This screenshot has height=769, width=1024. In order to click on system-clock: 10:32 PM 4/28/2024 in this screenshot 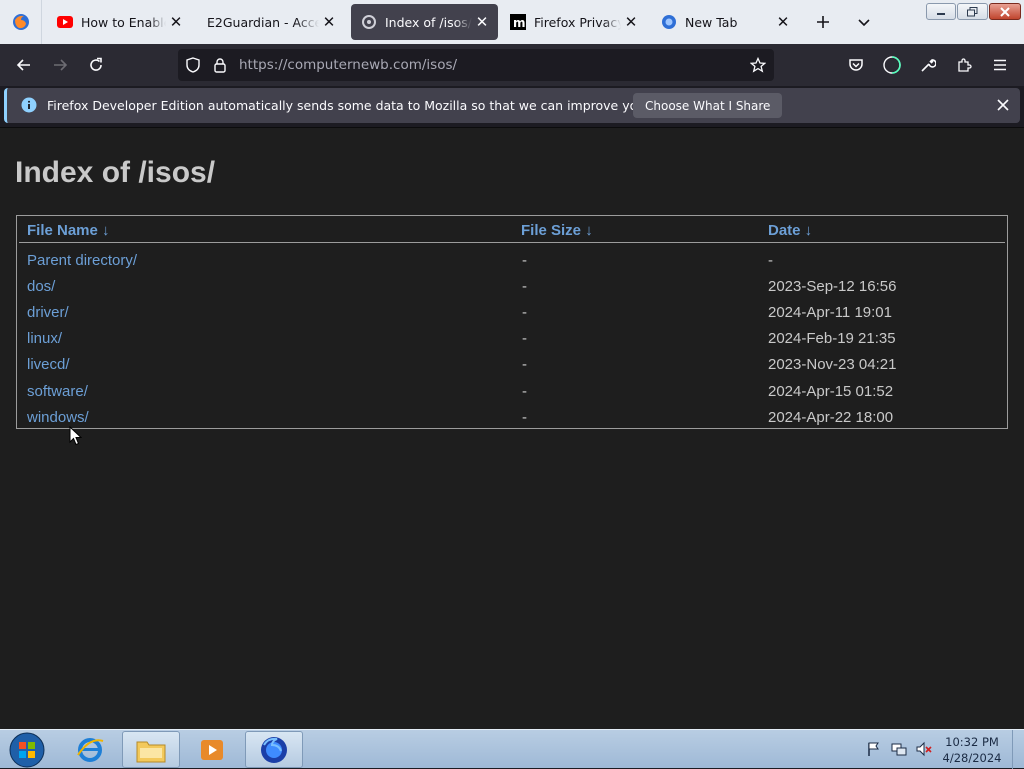, I will do `click(972, 750)`.